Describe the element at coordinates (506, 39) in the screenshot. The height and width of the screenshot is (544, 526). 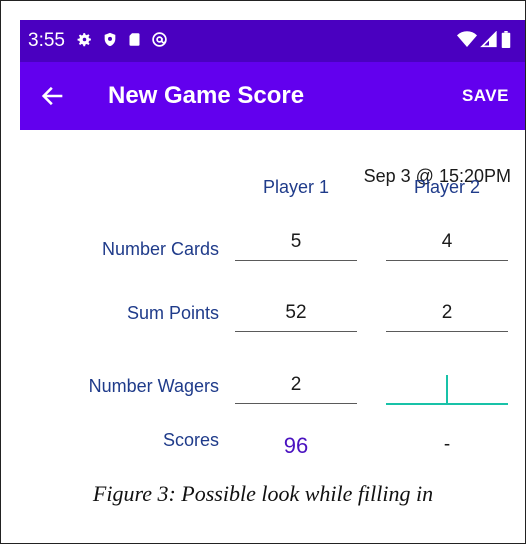
I see `battery-icon` at that location.